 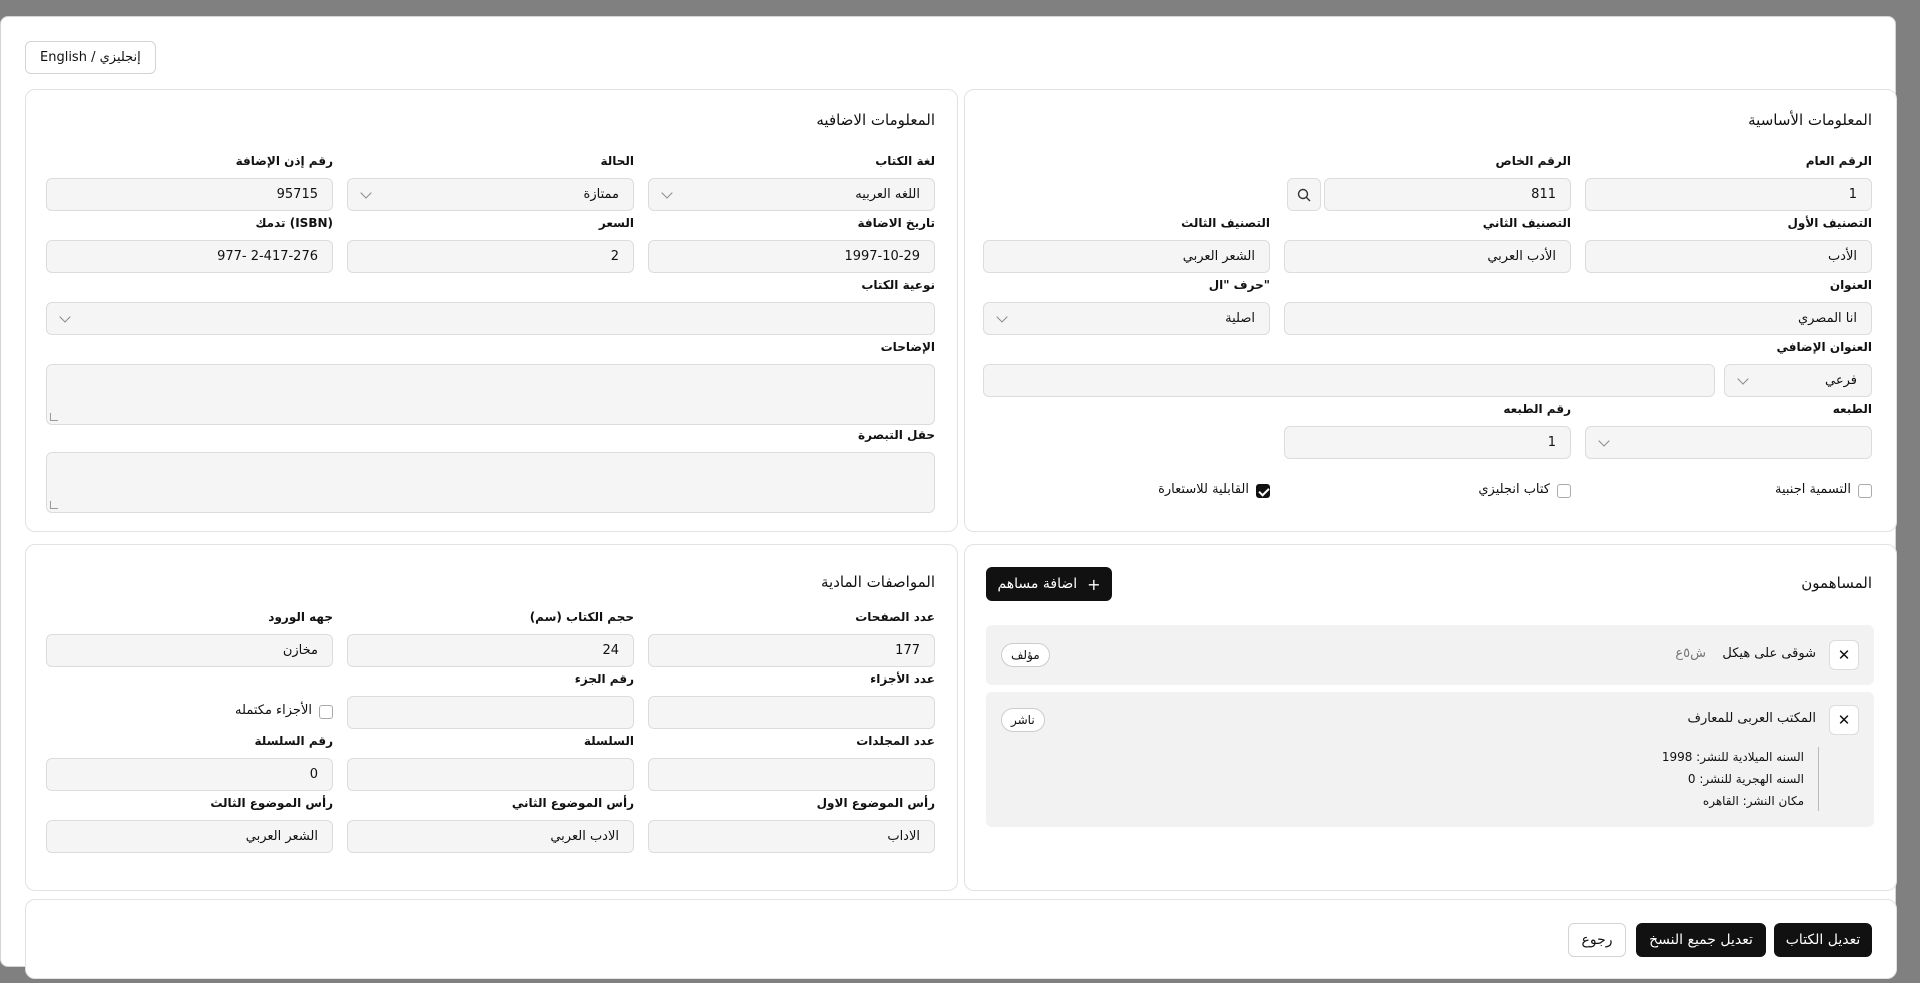 I want to click on language-value: اللغه العربيه, so click(x=887, y=194).